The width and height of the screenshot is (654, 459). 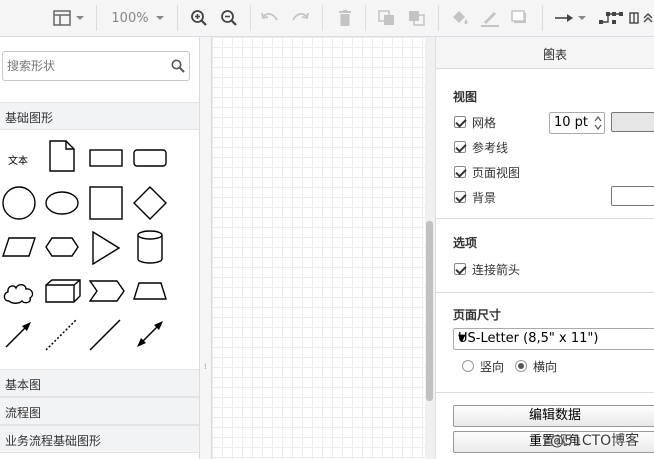 I want to click on connection-arrows-option: 连接箭头, so click(x=487, y=269).